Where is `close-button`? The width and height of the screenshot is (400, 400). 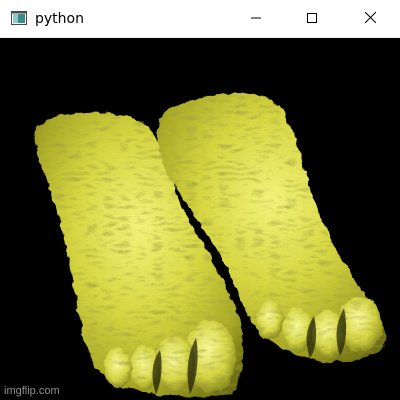 close-button is located at coordinates (370, 19).